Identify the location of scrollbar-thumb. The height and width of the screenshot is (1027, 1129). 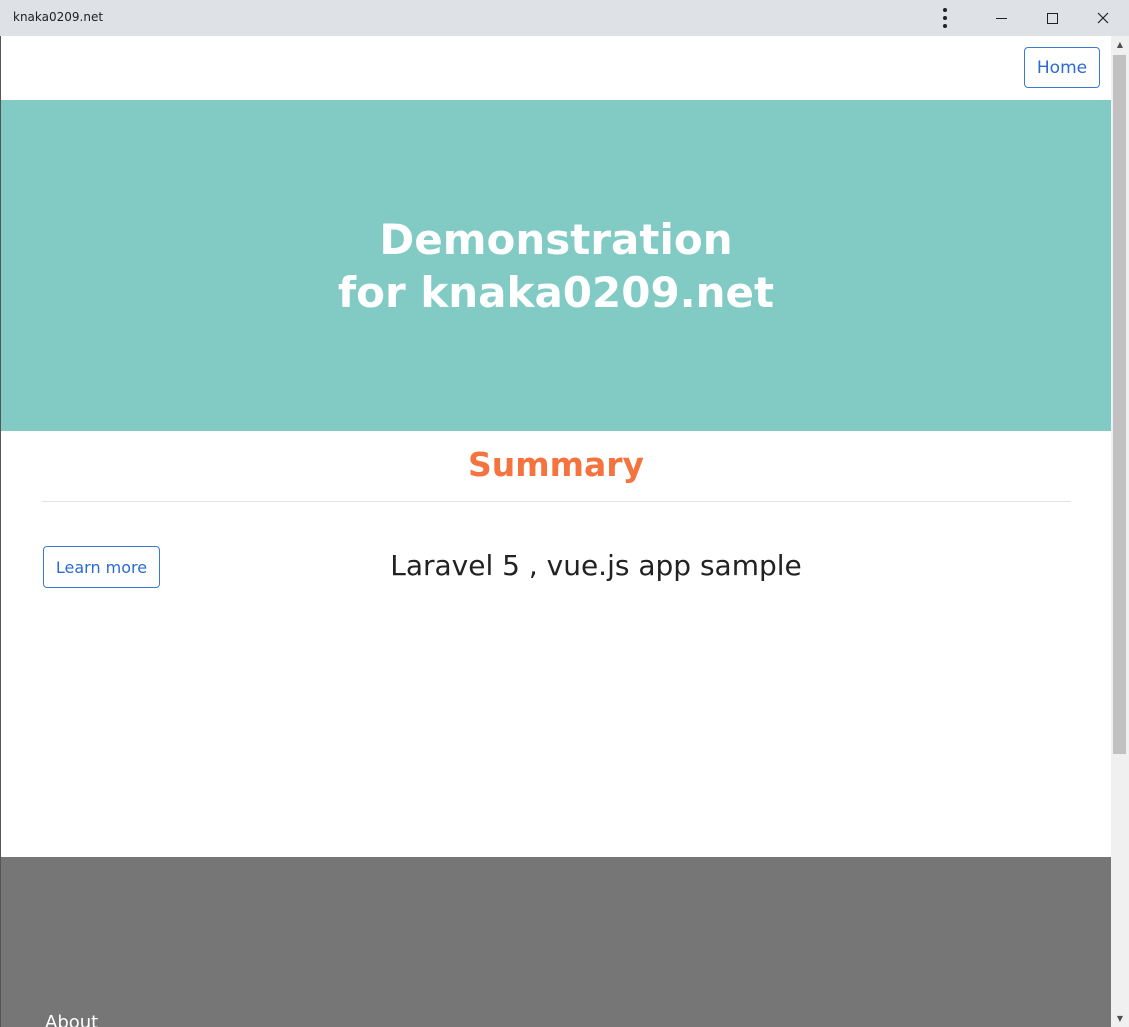
(1119, 404).